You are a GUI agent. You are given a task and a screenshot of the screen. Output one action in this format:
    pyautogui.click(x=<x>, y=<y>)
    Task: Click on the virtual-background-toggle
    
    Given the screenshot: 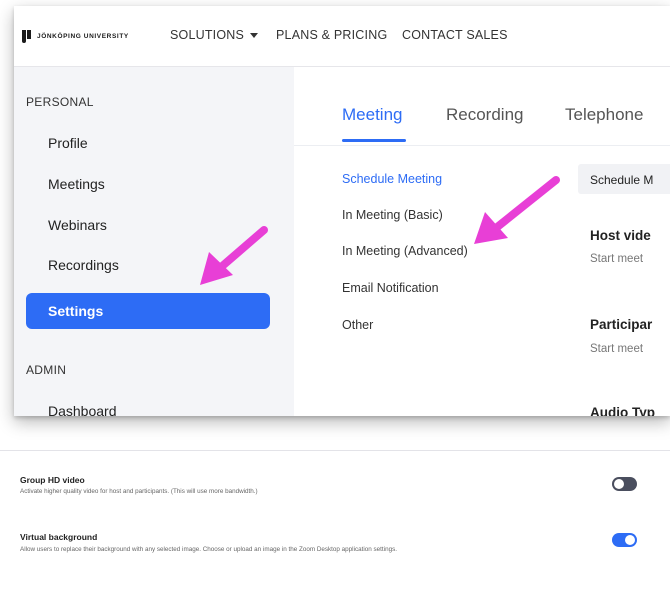 What is the action you would take?
    pyautogui.click(x=624, y=540)
    